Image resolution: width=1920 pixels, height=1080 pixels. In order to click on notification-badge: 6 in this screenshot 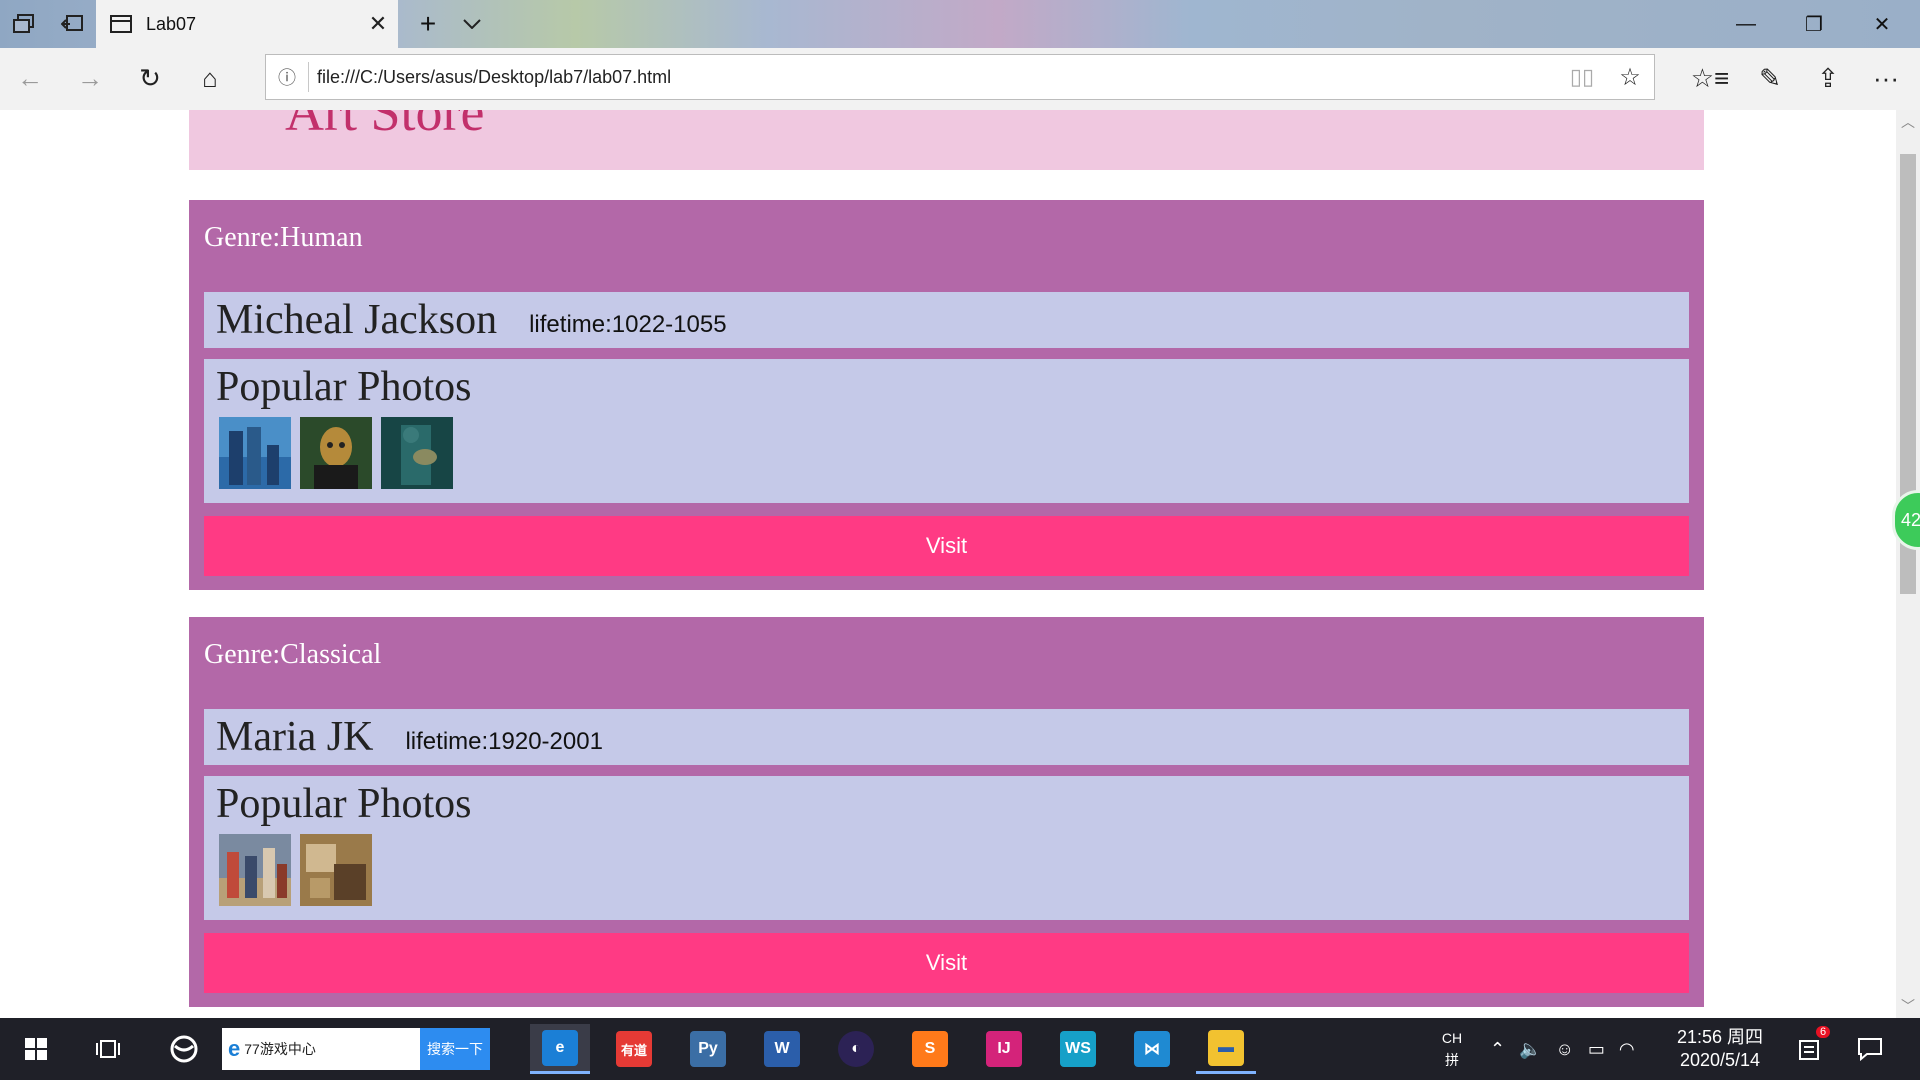, I will do `click(1823, 1032)`.